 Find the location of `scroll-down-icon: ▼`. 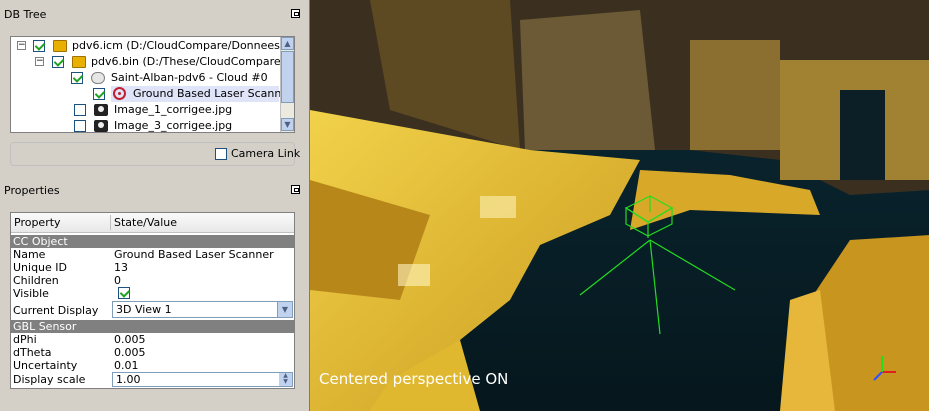

scroll-down-icon: ▼ is located at coordinates (287, 124).